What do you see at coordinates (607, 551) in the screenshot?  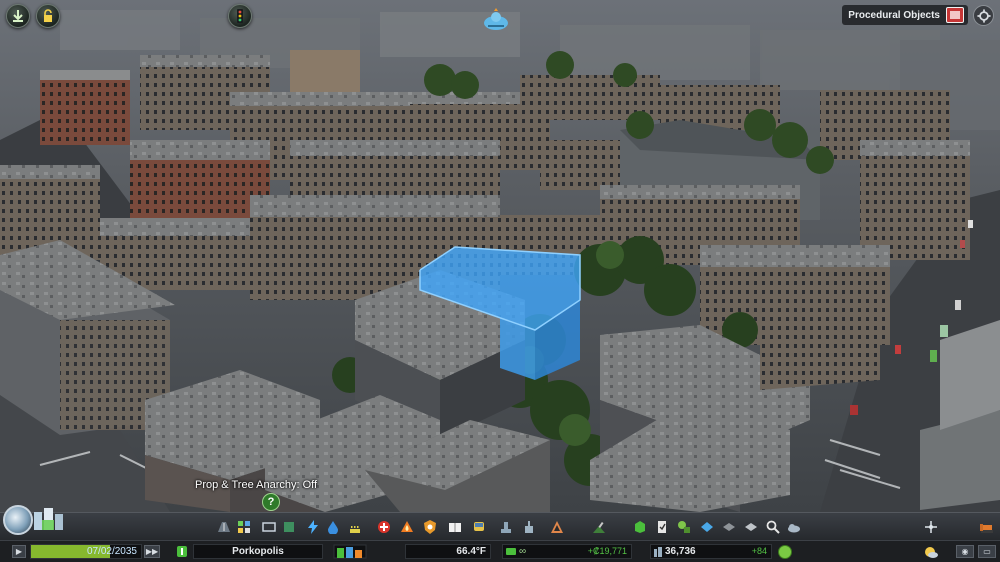 I see `income-amount: +₡19,771` at bounding box center [607, 551].